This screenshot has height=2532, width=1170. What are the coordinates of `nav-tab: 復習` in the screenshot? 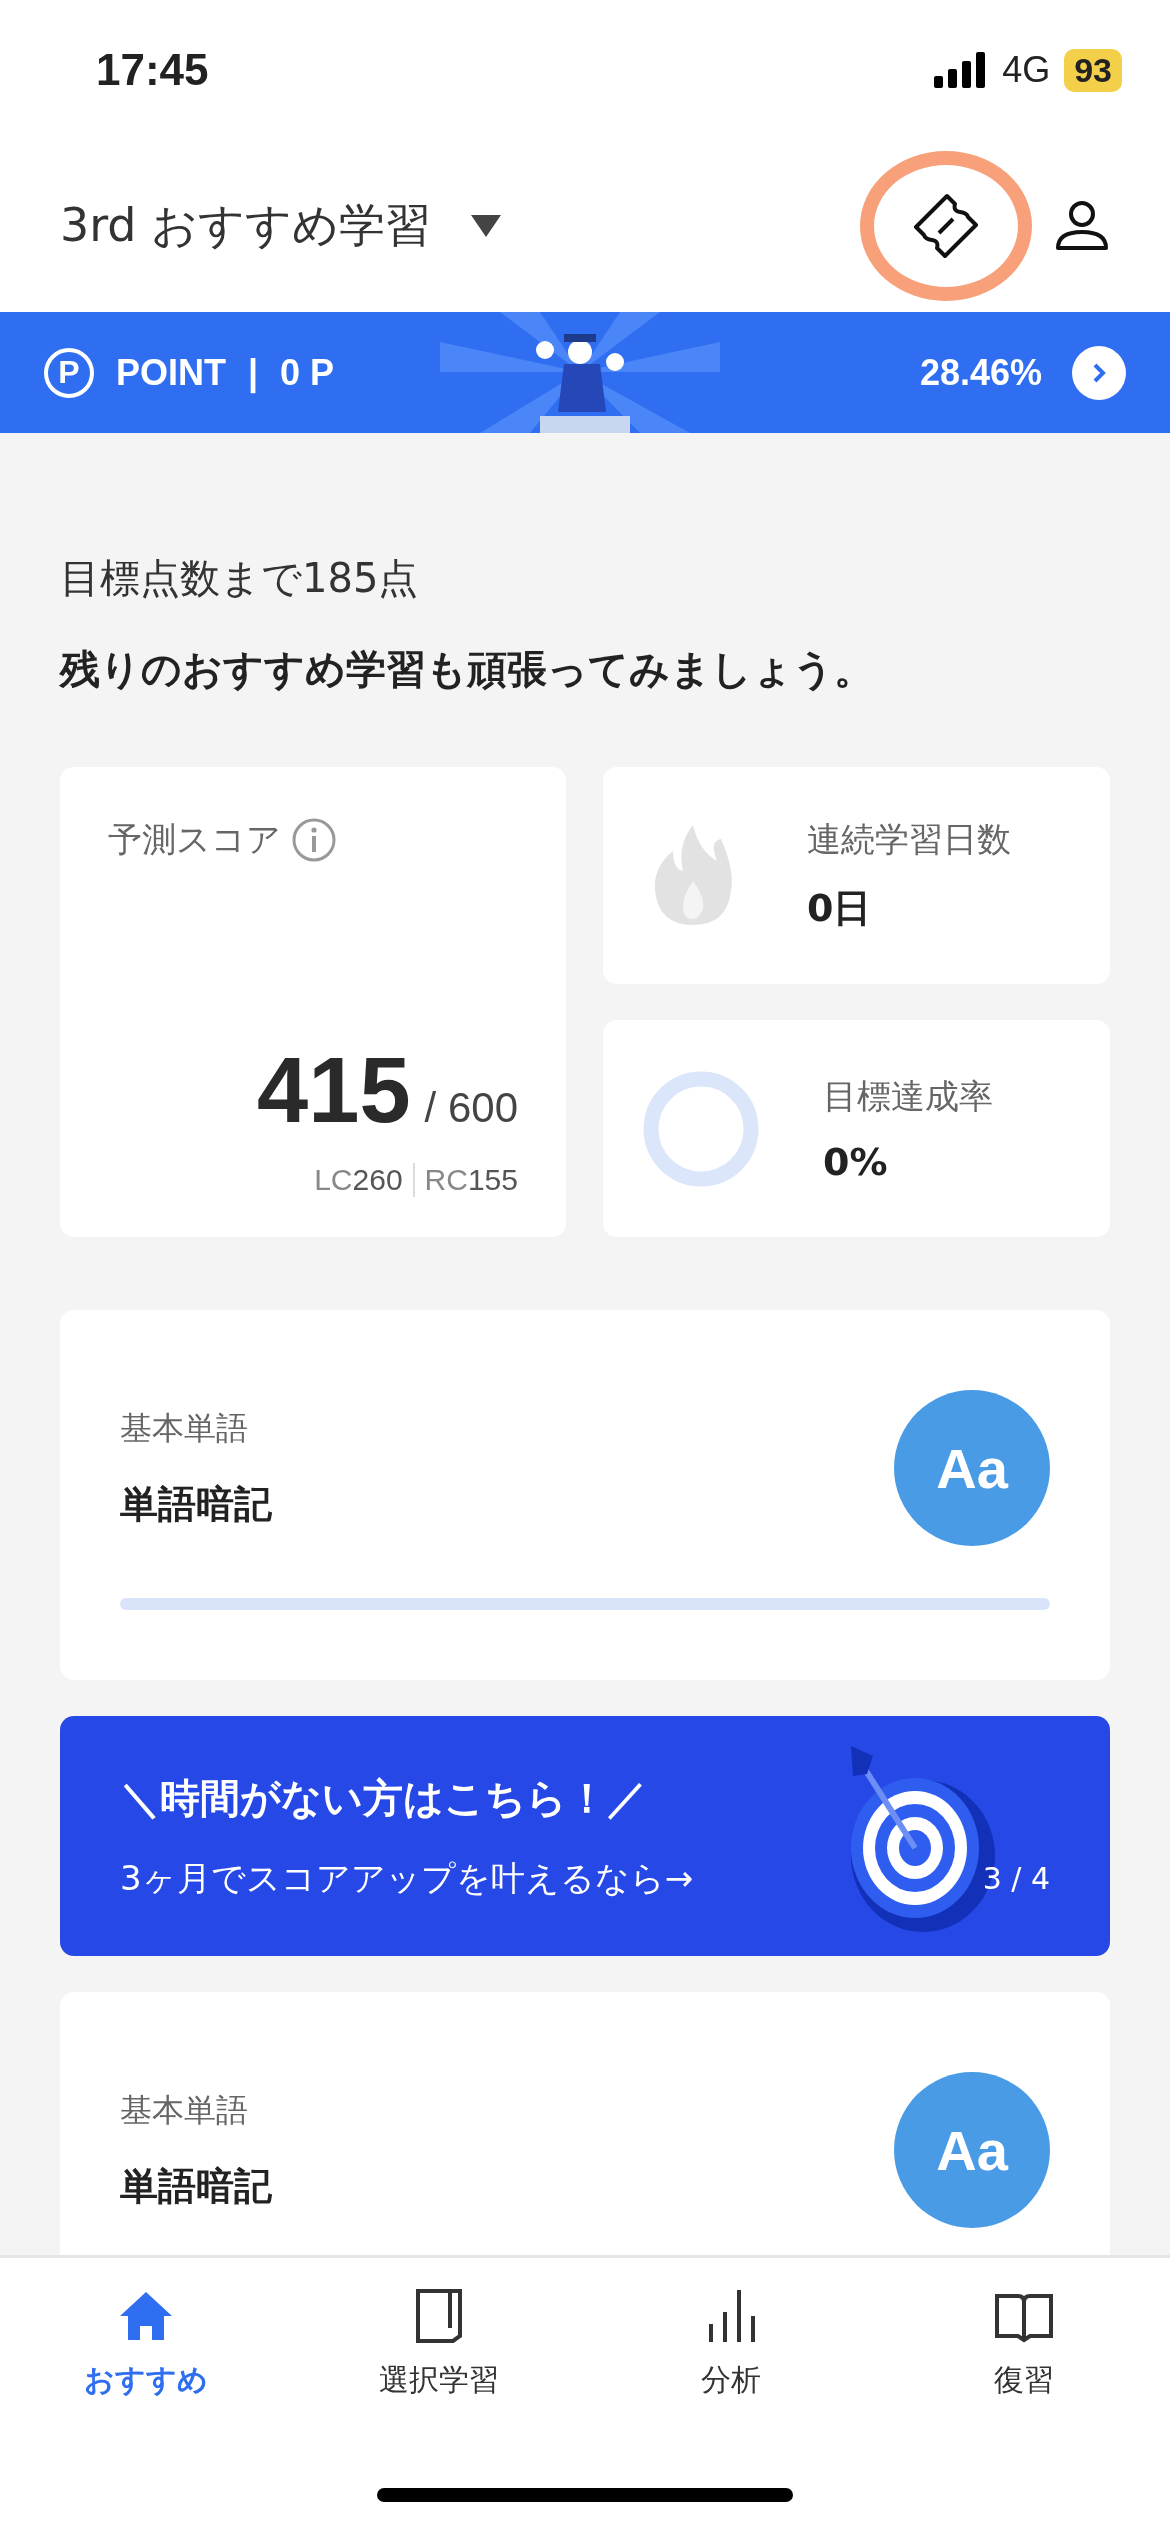 It's located at (1023, 2344).